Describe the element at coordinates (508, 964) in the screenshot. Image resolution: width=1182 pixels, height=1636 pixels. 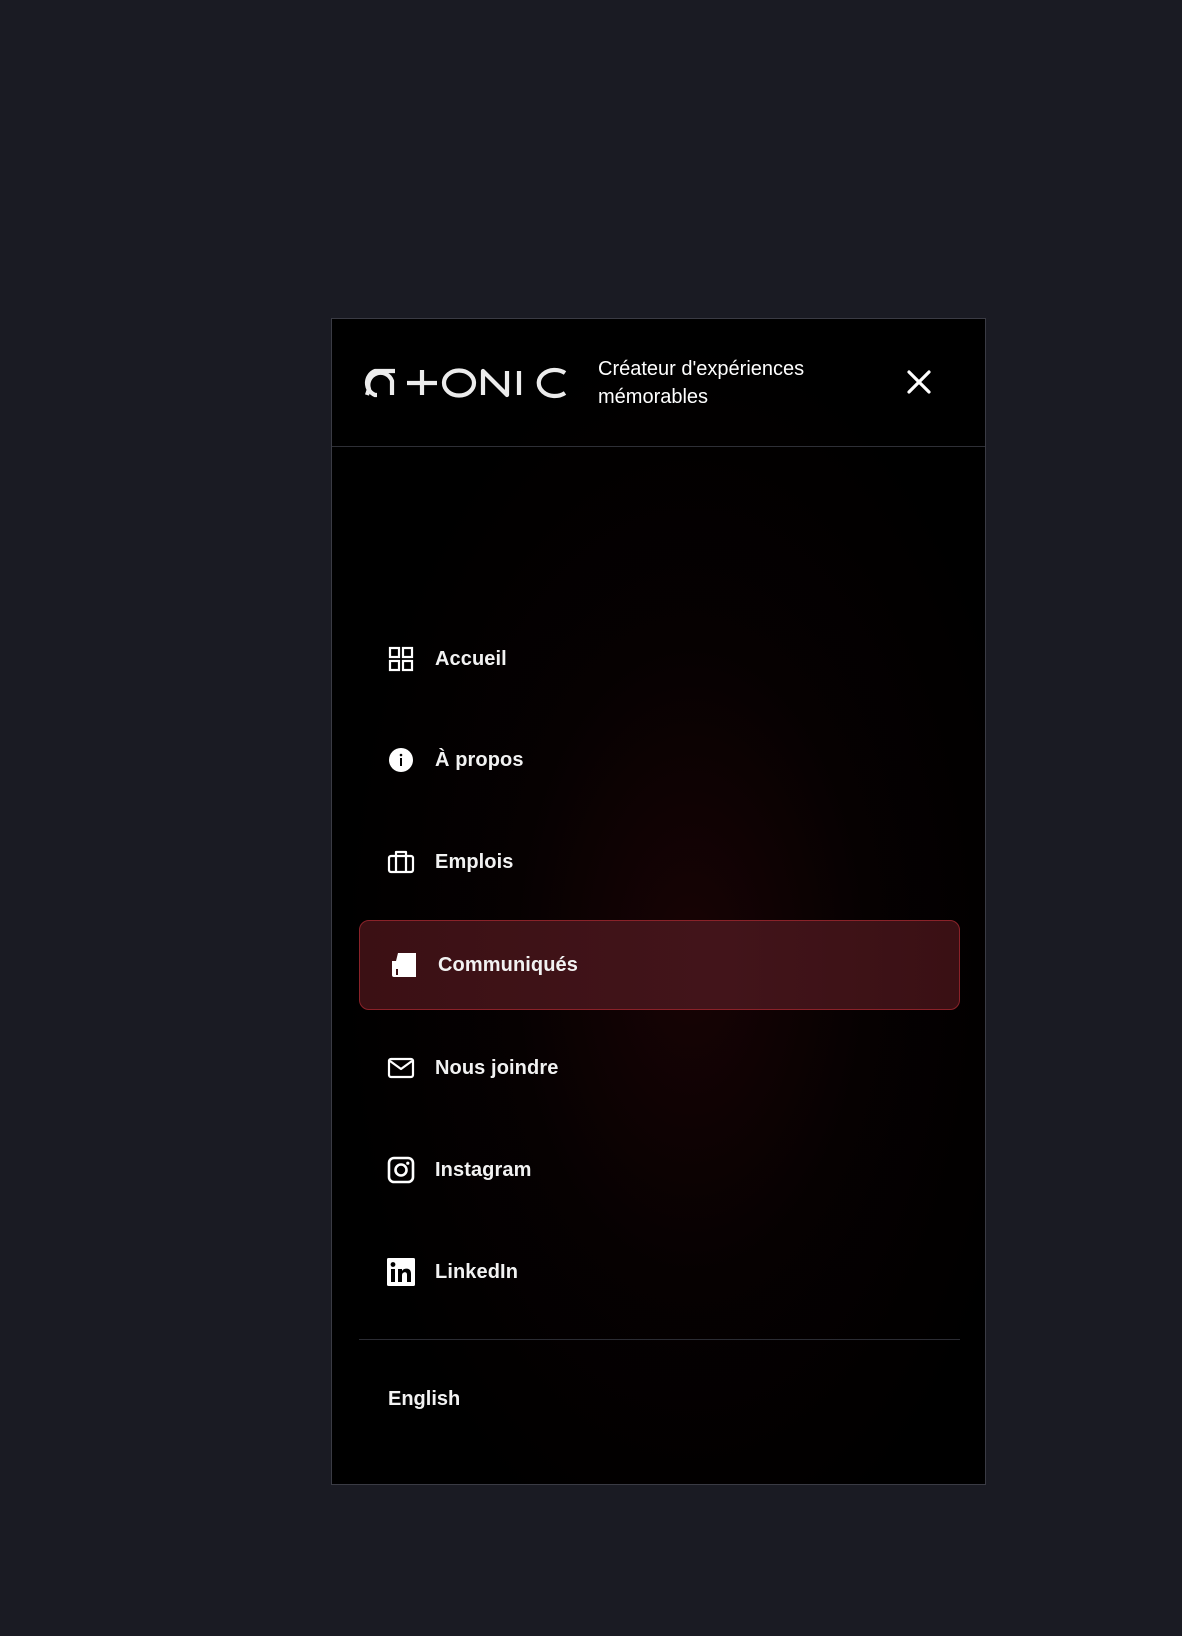
I see `nav-label-communiques: Communiqués` at that location.